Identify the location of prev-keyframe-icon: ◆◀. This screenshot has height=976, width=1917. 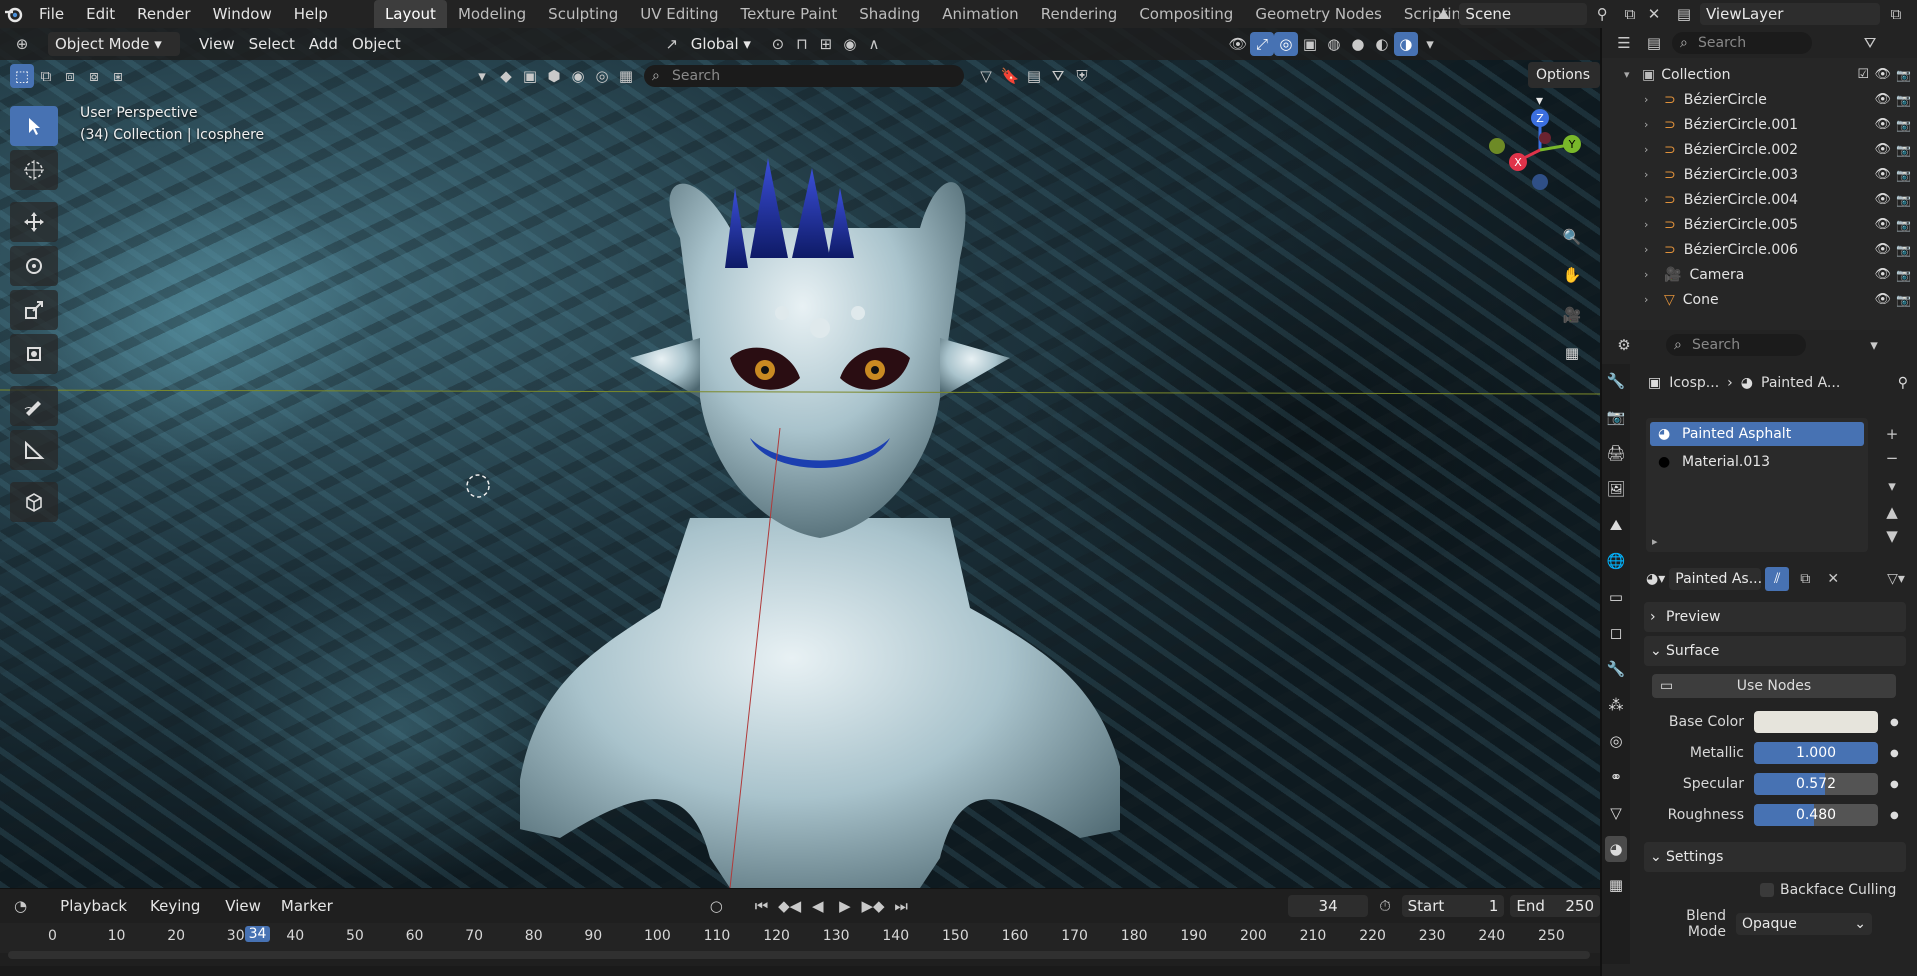
(789, 906).